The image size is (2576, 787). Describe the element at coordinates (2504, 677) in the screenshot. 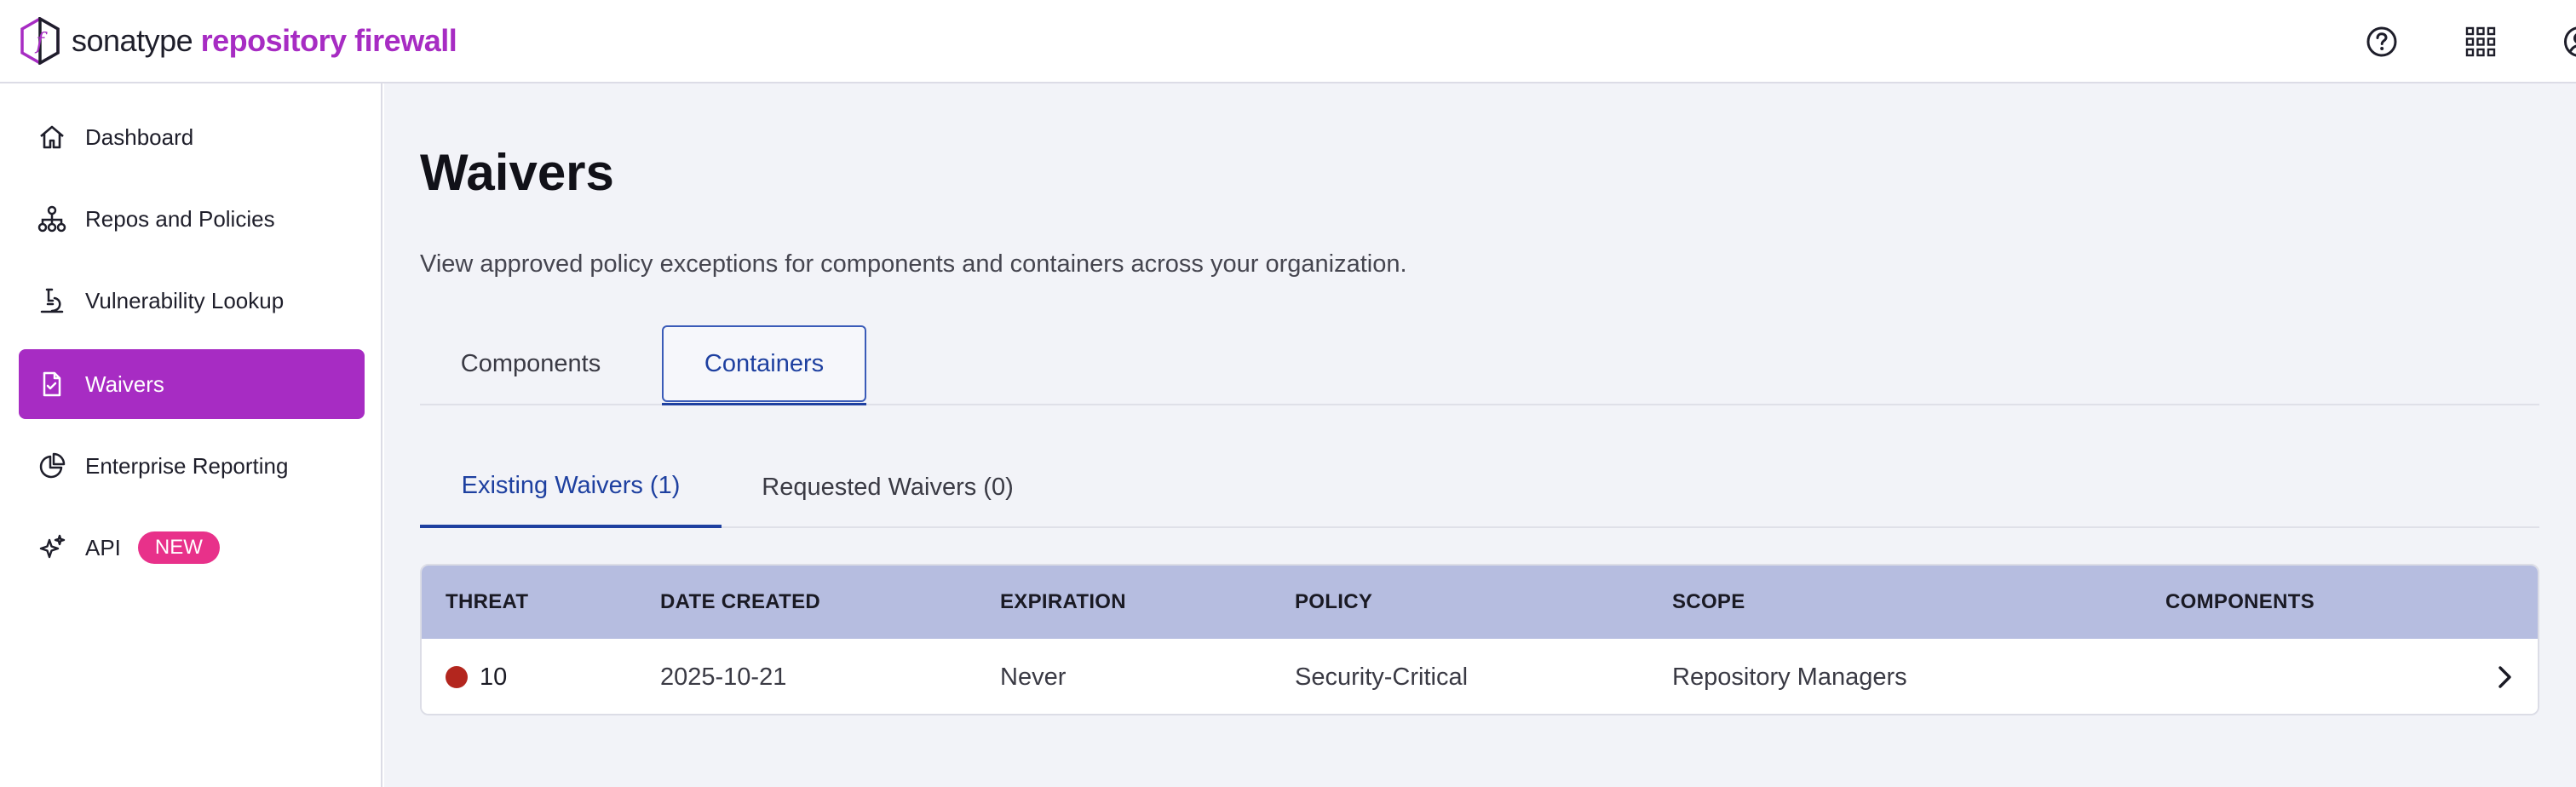

I see `chevron-right-icon` at that location.